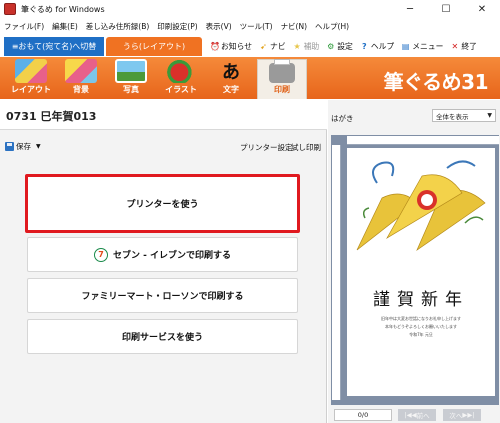 This screenshot has width=500, height=423. Describe the element at coordinates (219, 26) in the screenshot. I see `menu-view: 表示(V)` at that location.